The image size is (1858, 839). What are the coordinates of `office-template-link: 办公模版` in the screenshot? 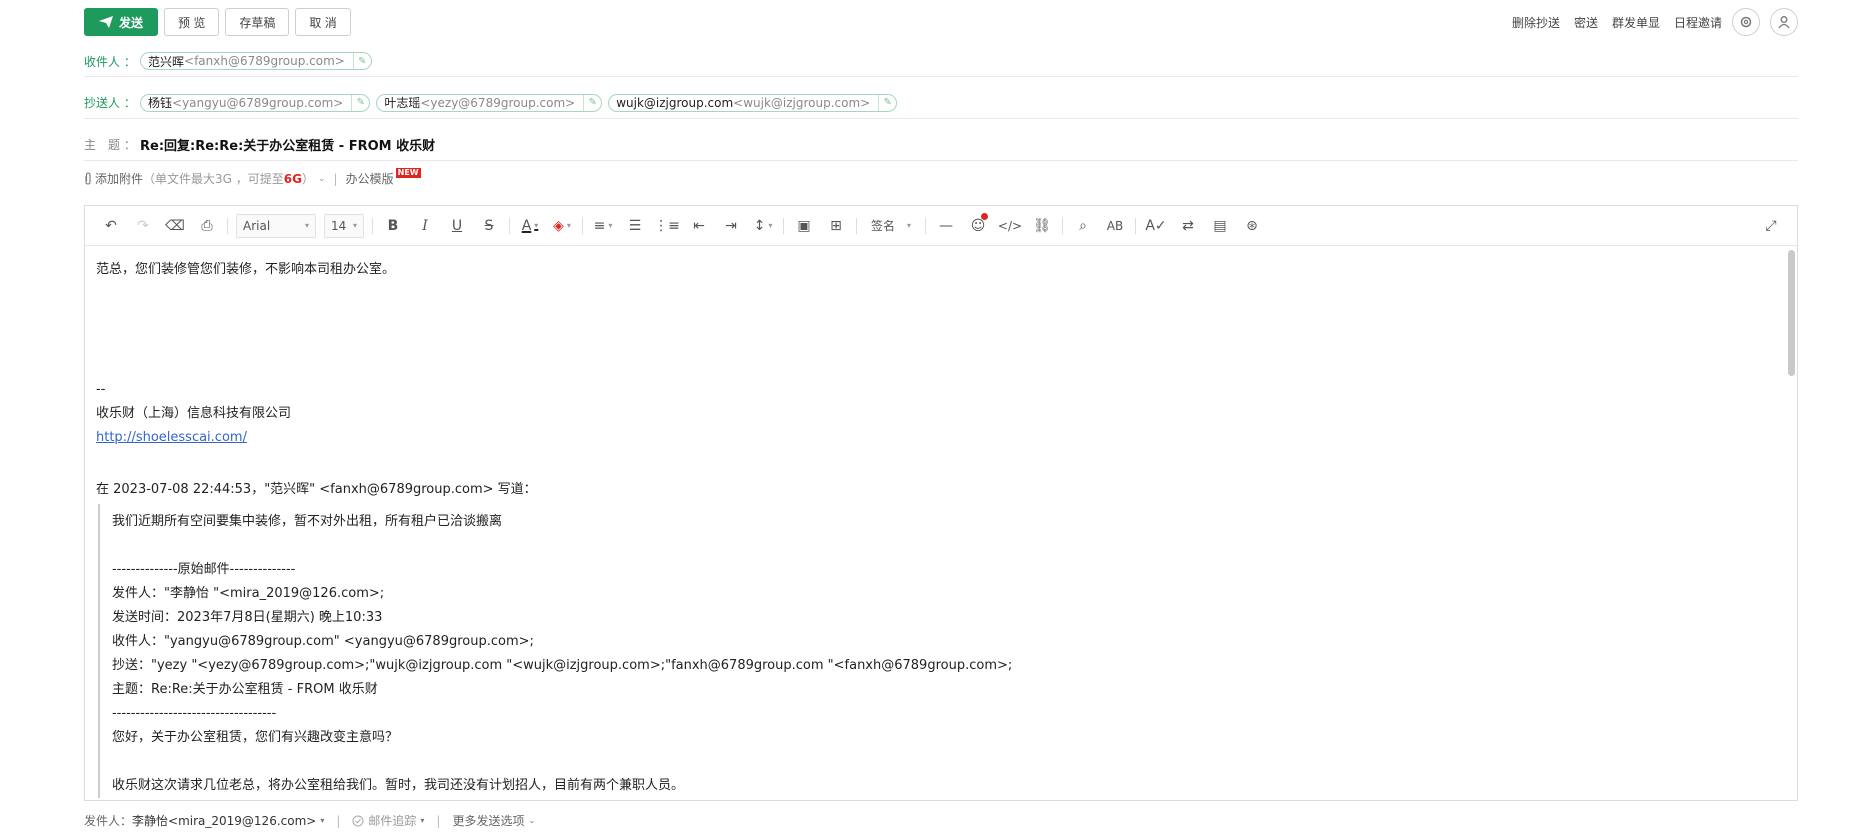 It's located at (370, 178).